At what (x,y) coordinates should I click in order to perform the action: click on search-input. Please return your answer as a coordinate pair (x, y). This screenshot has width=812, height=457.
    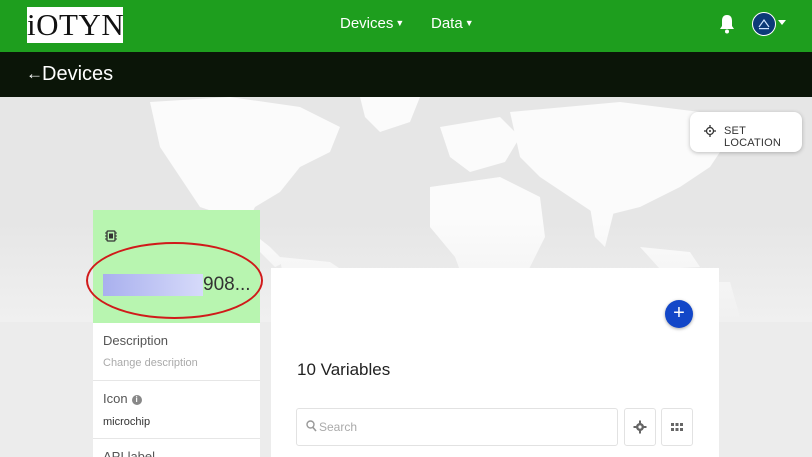
    Looking at the image, I should click on (464, 427).